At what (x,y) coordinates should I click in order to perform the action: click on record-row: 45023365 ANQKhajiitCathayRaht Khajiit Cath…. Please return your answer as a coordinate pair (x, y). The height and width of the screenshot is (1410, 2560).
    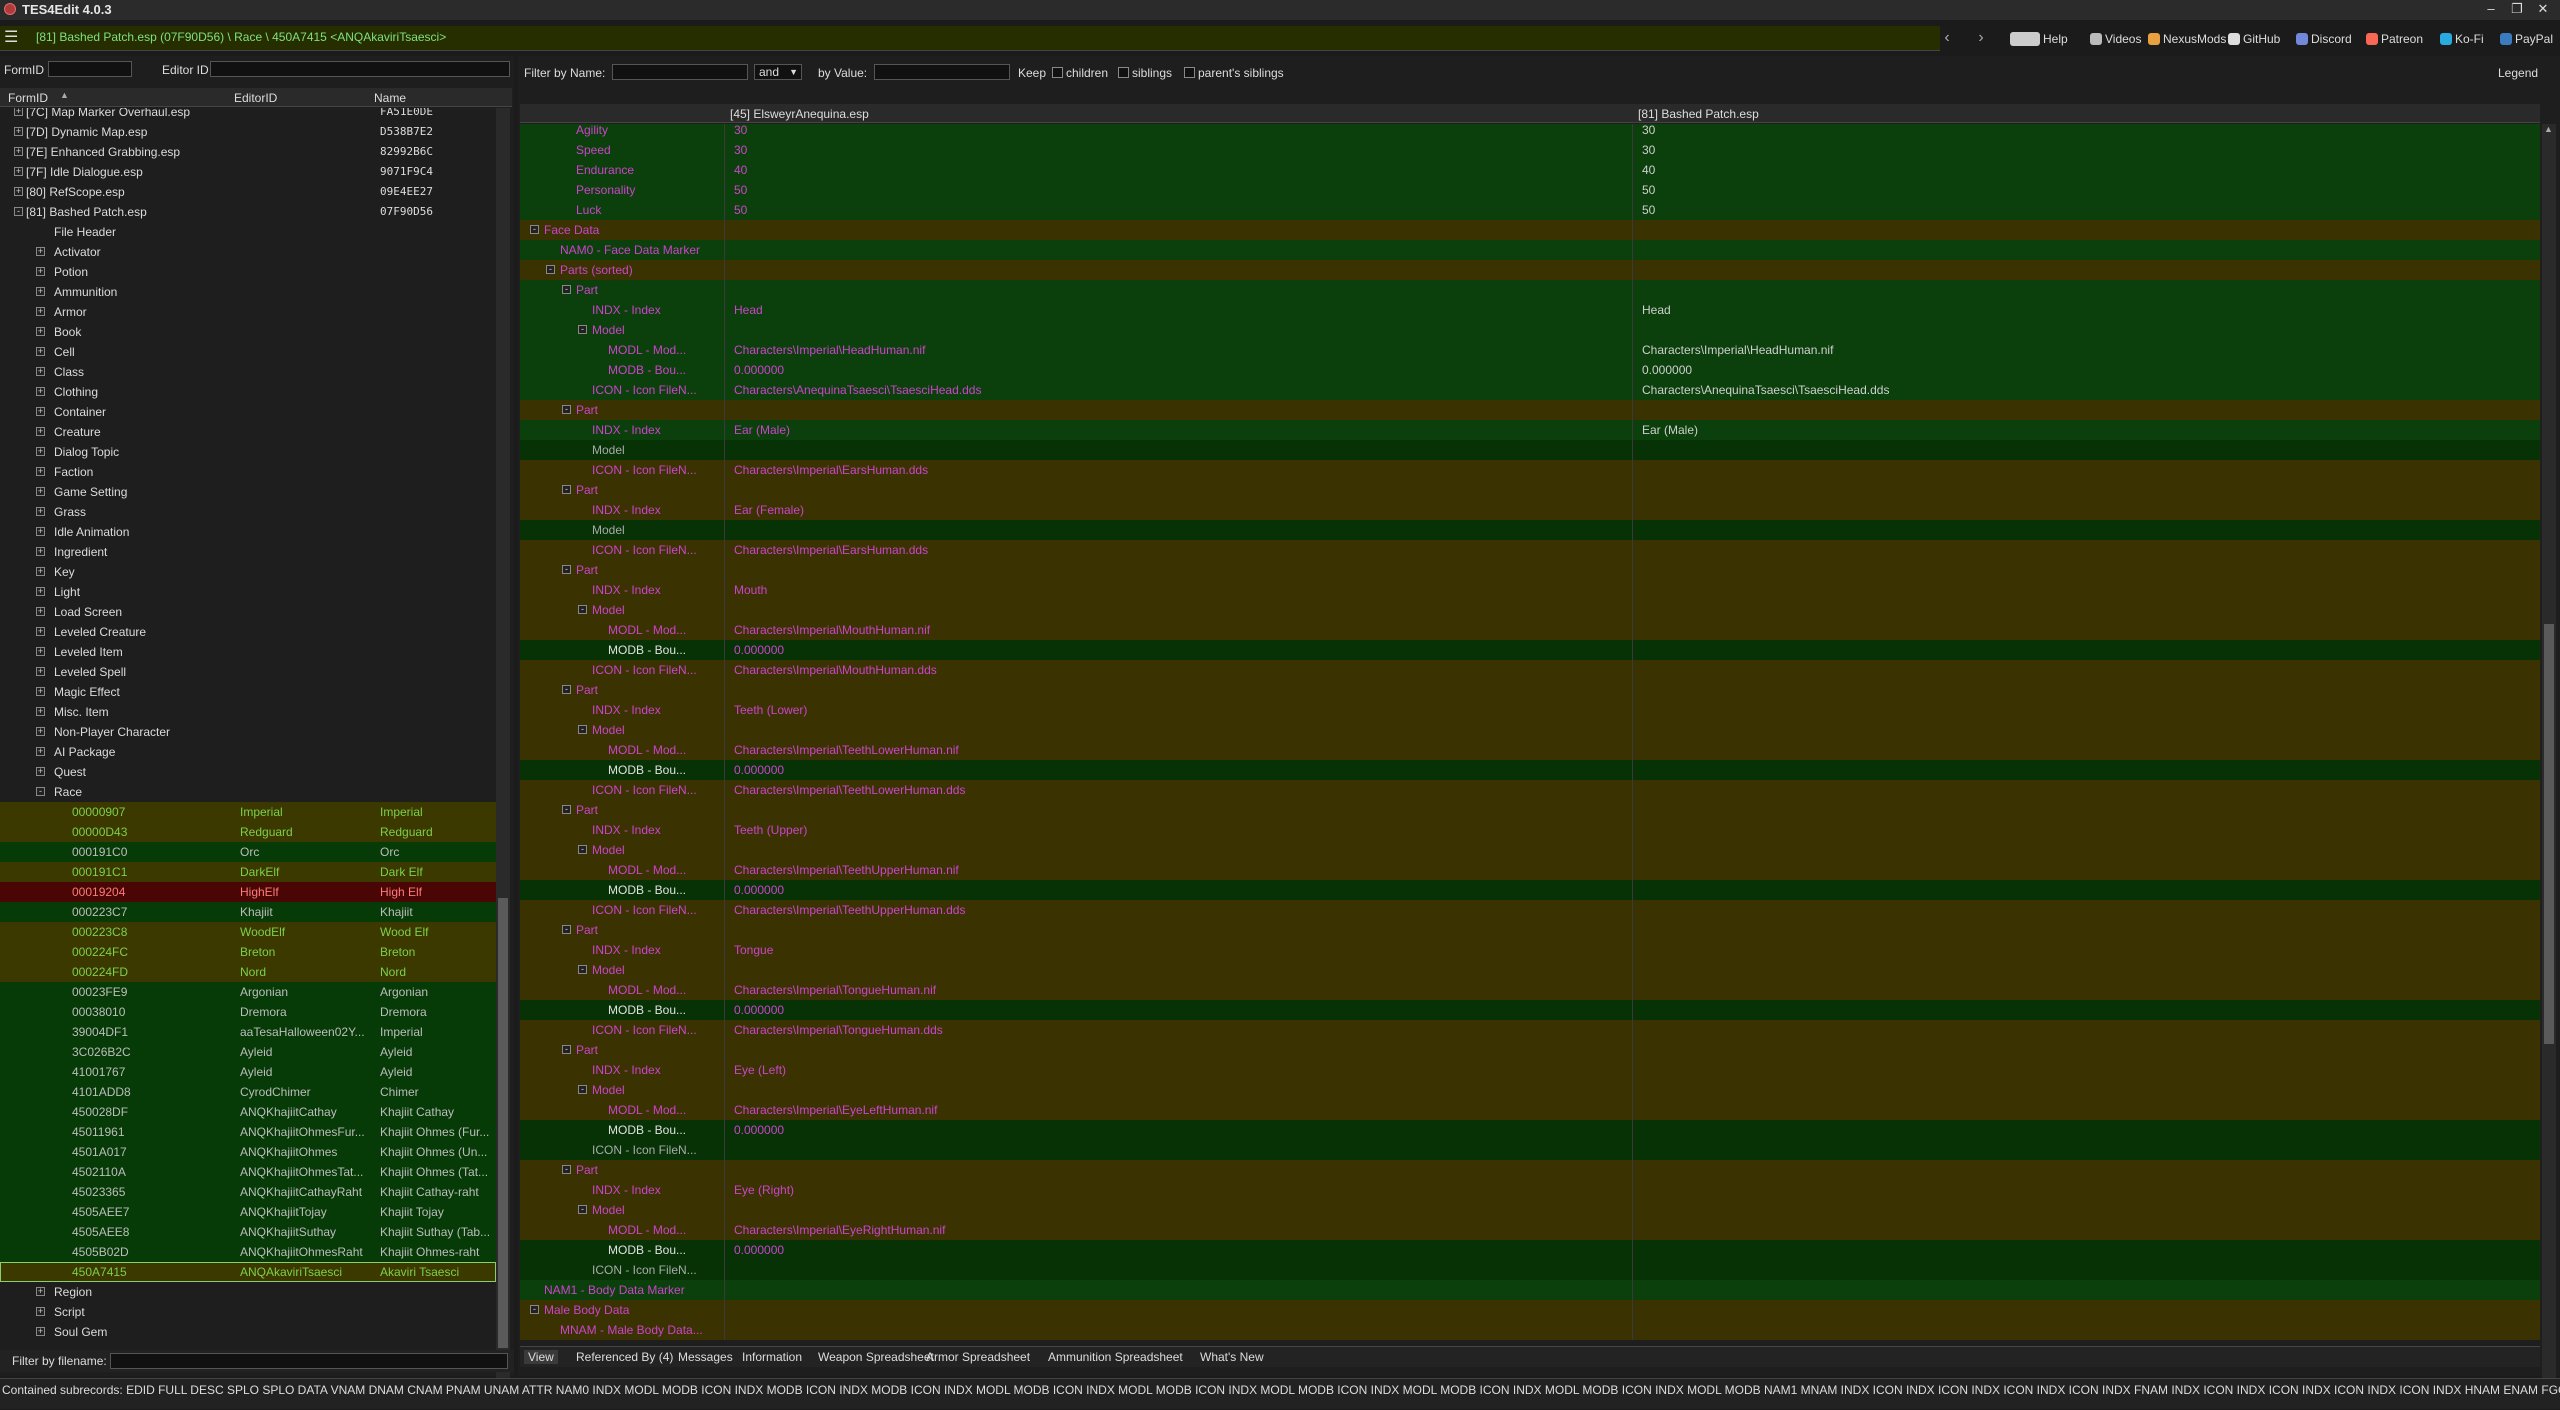
    Looking at the image, I should click on (248, 1192).